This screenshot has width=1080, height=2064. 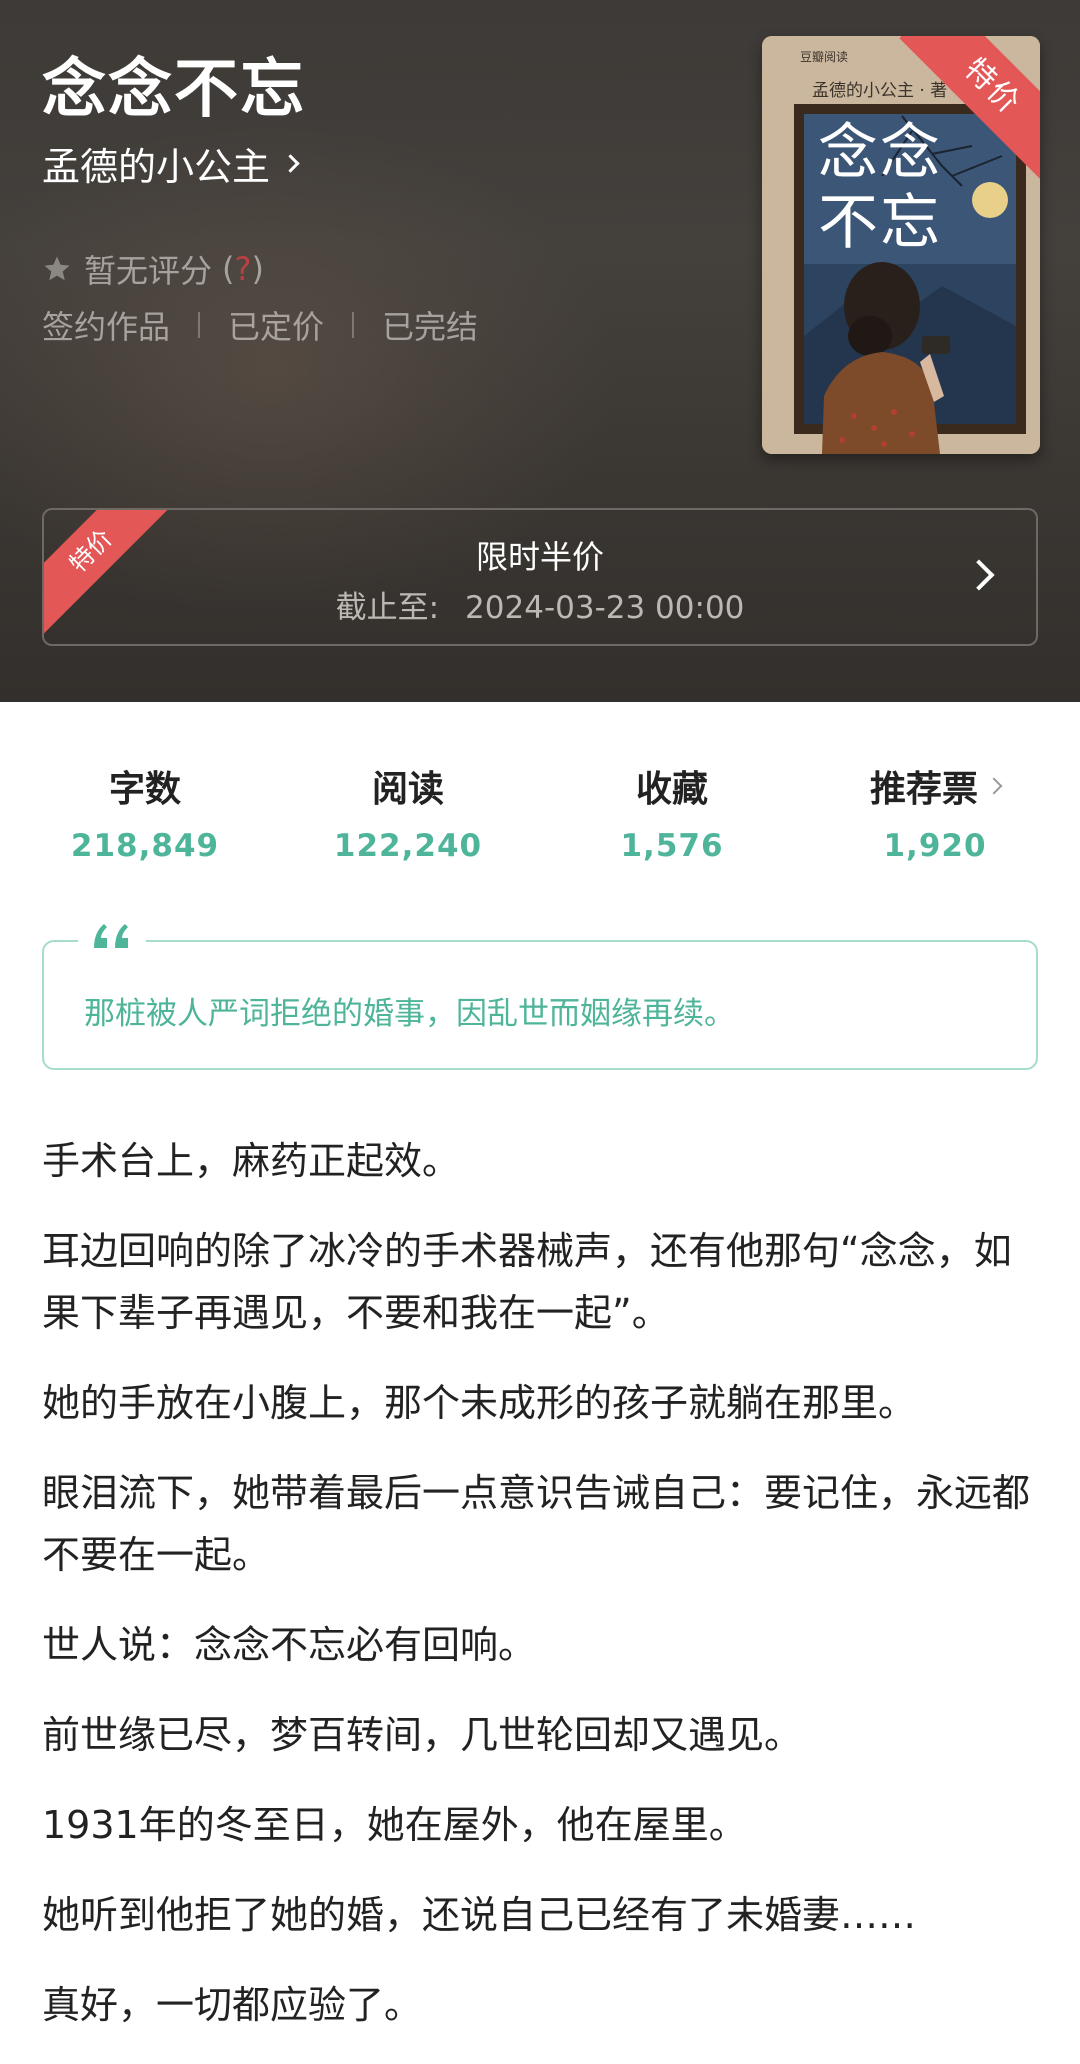 I want to click on cover-title-line2: 不忘, so click(x=880, y=223).